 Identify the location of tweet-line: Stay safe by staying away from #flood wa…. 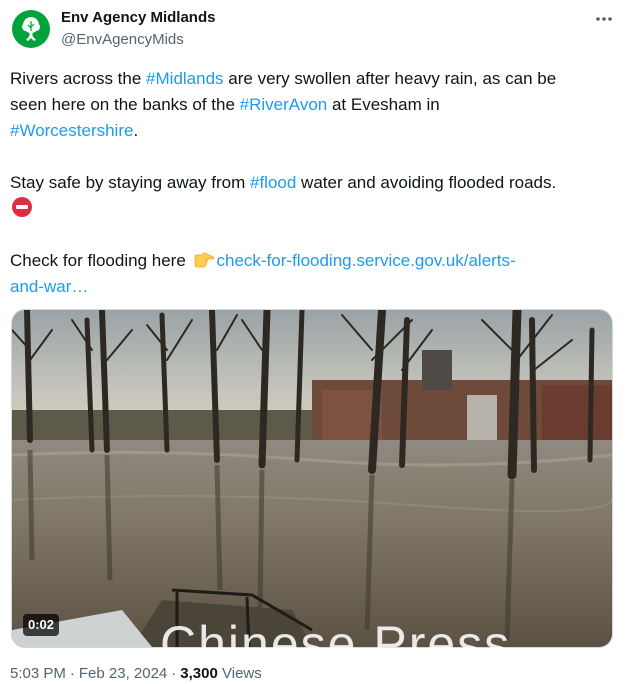
(316, 183).